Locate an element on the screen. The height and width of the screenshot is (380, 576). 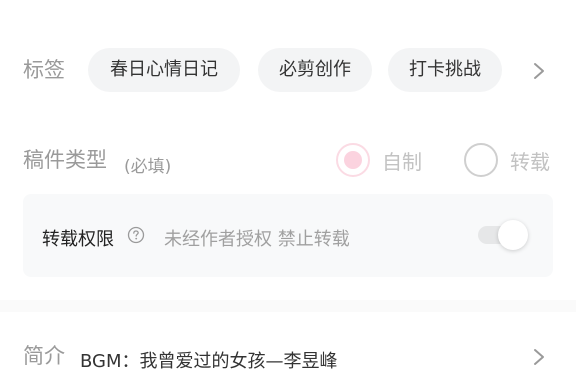
required-note: (必填) is located at coordinates (148, 167).